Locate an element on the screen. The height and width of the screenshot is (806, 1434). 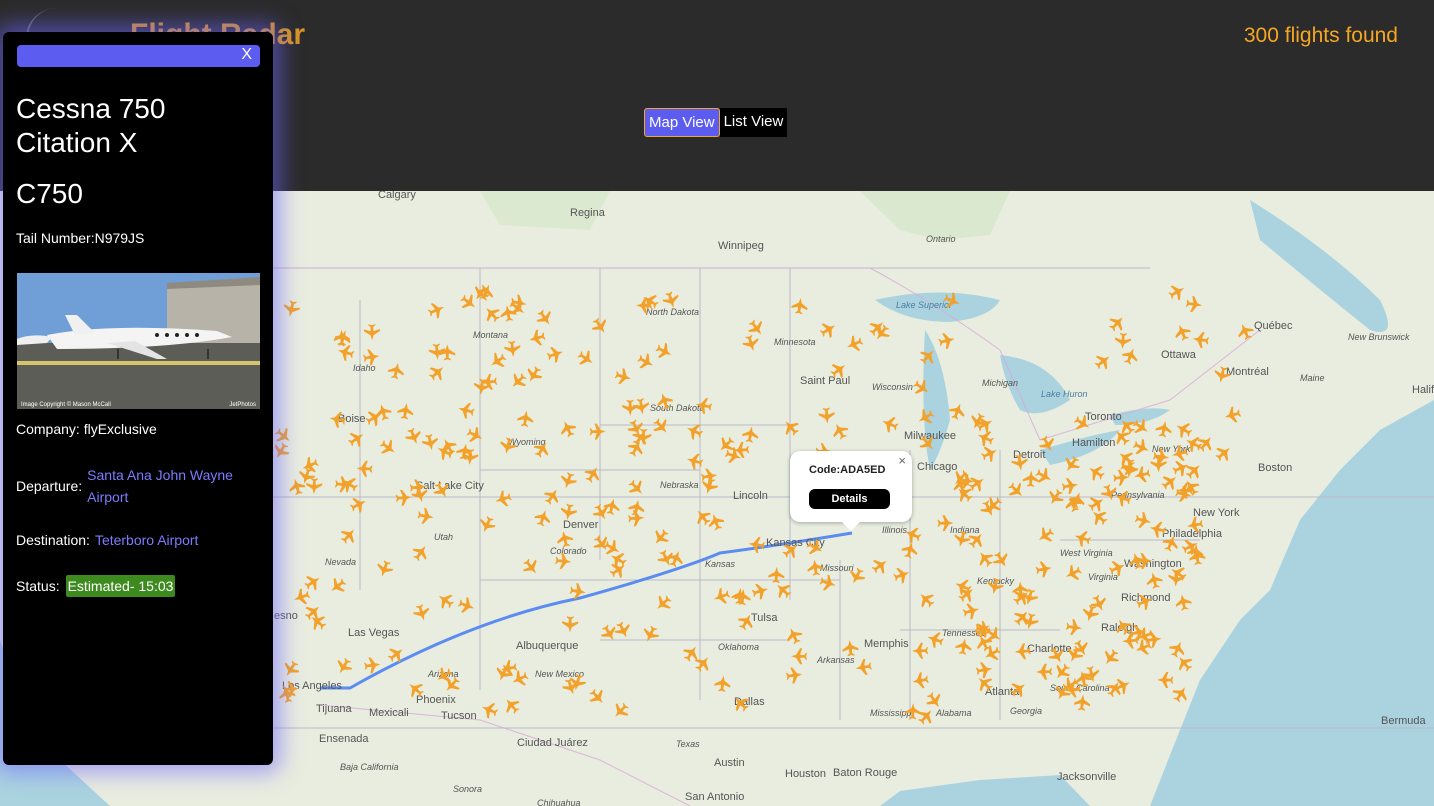
destination-airport-link: Teterboro Airport is located at coordinates (147, 540).